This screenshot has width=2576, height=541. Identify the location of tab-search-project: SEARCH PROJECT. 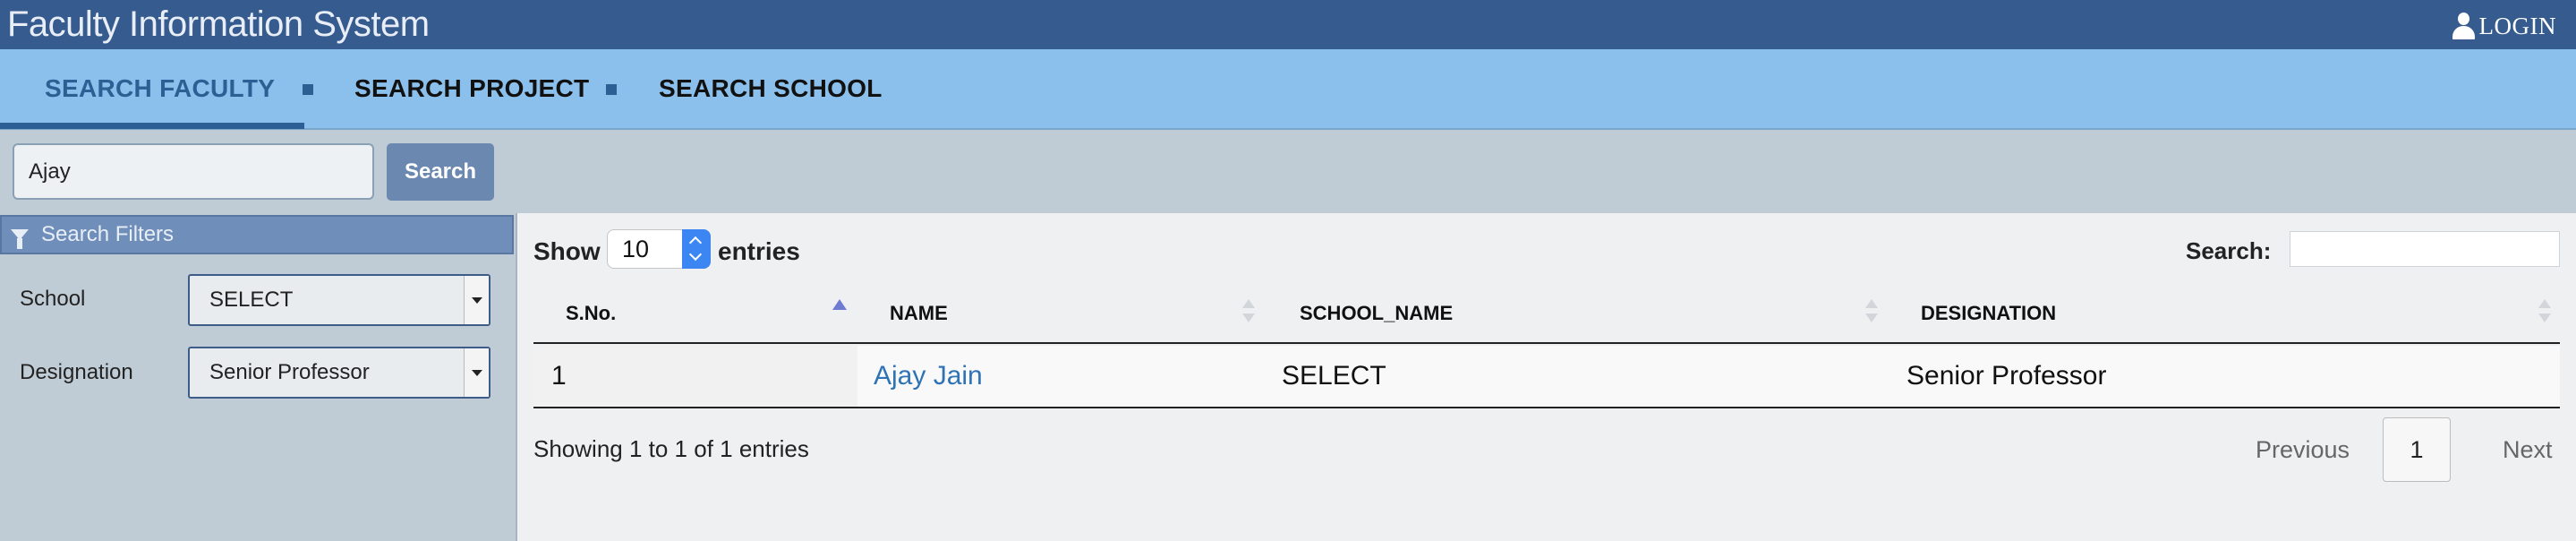
(471, 88).